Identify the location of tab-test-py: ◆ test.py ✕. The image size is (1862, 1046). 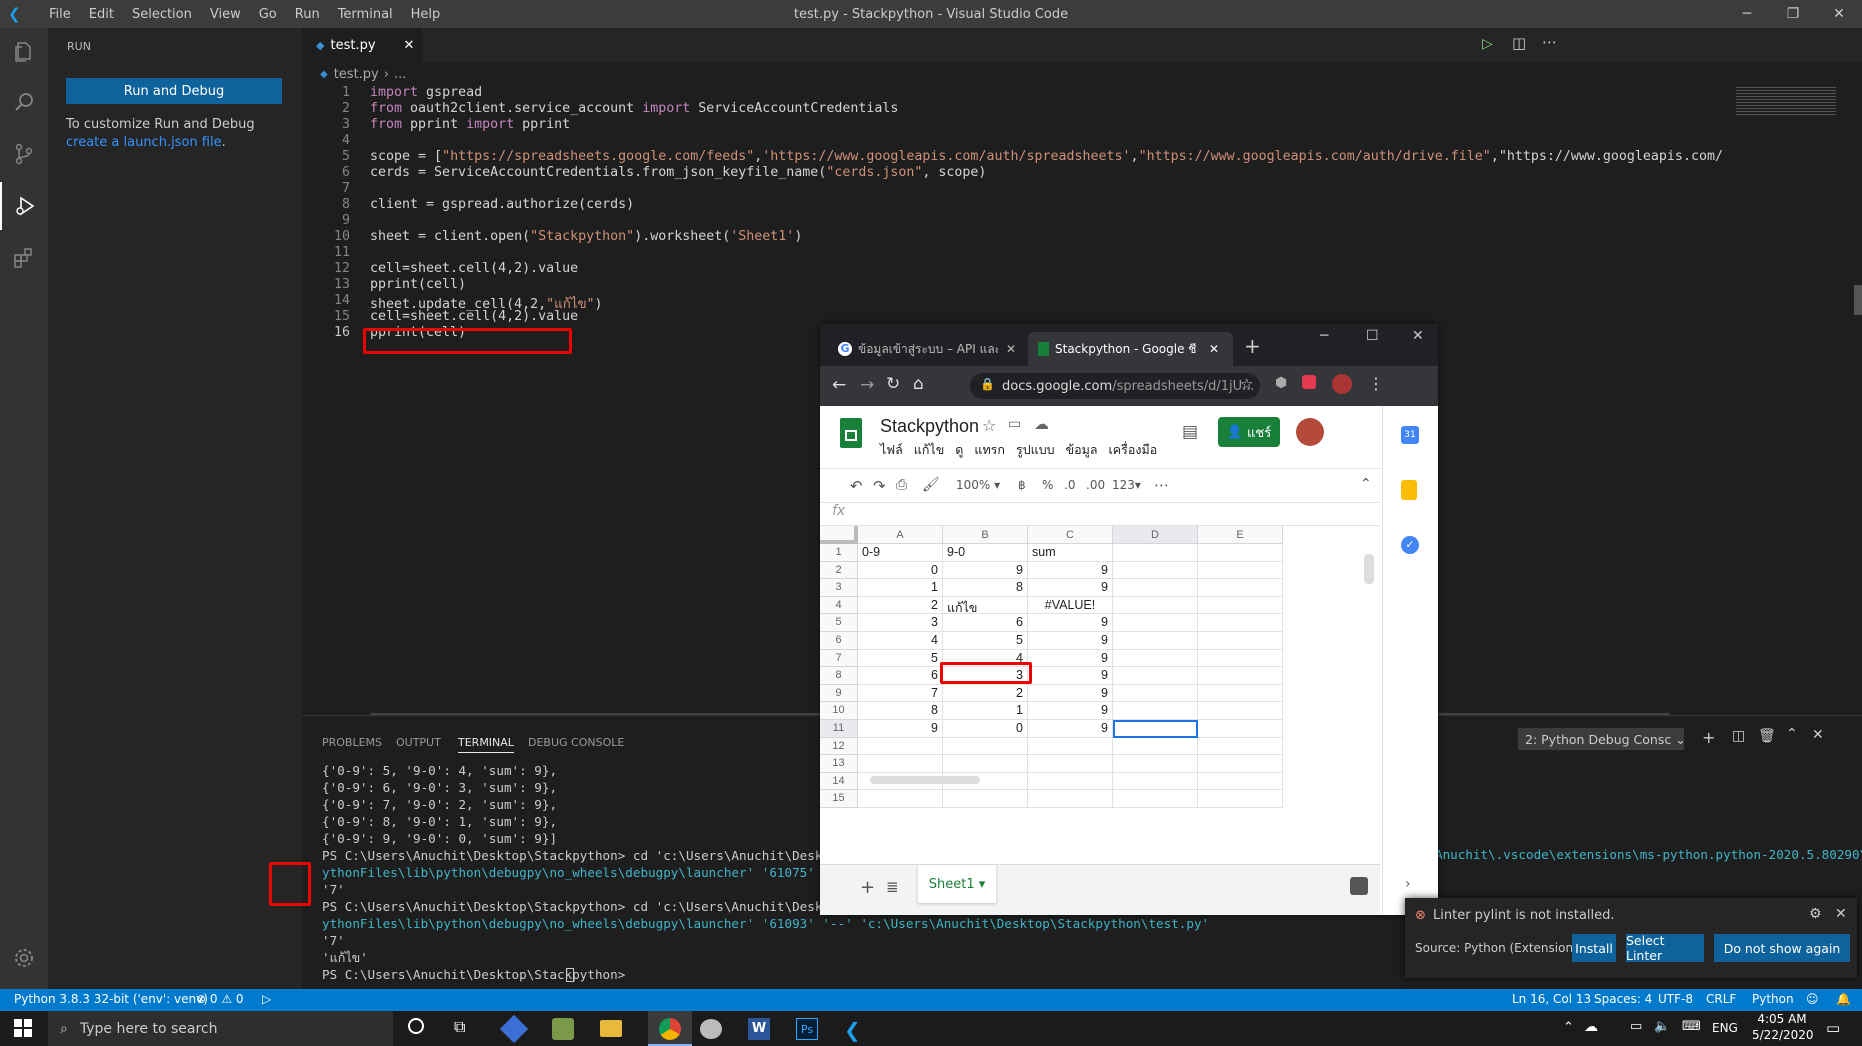
(362, 45).